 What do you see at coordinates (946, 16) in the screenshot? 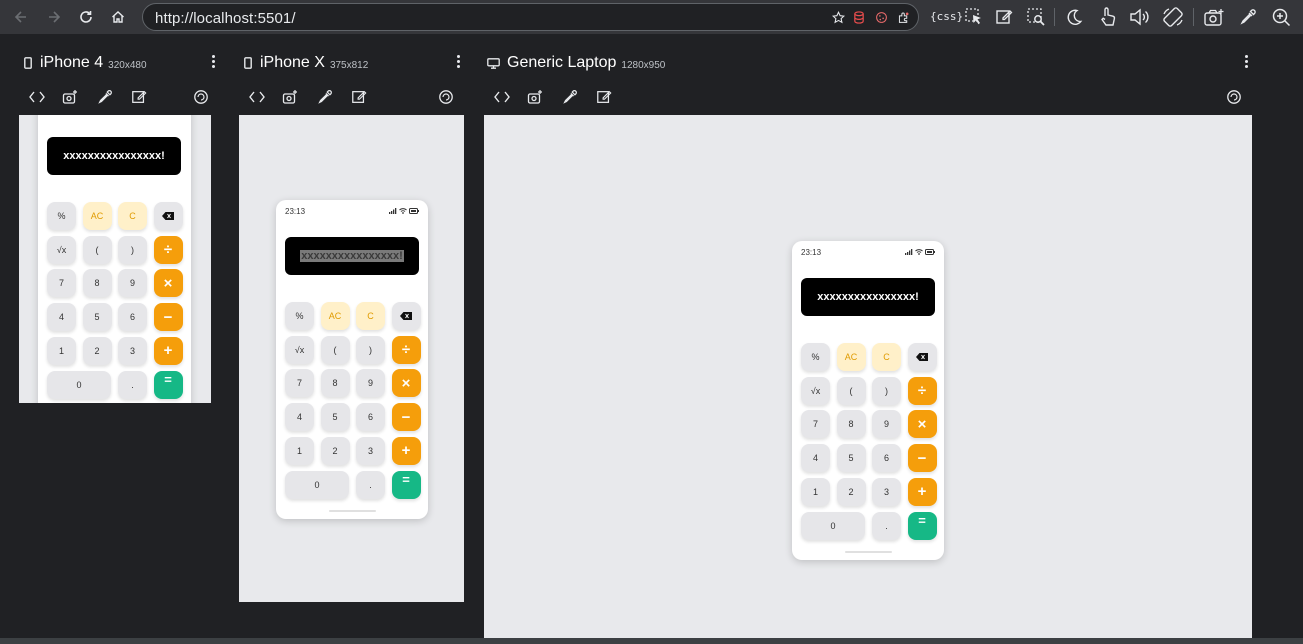
I see `css-extension-label: {css}` at bounding box center [946, 16].